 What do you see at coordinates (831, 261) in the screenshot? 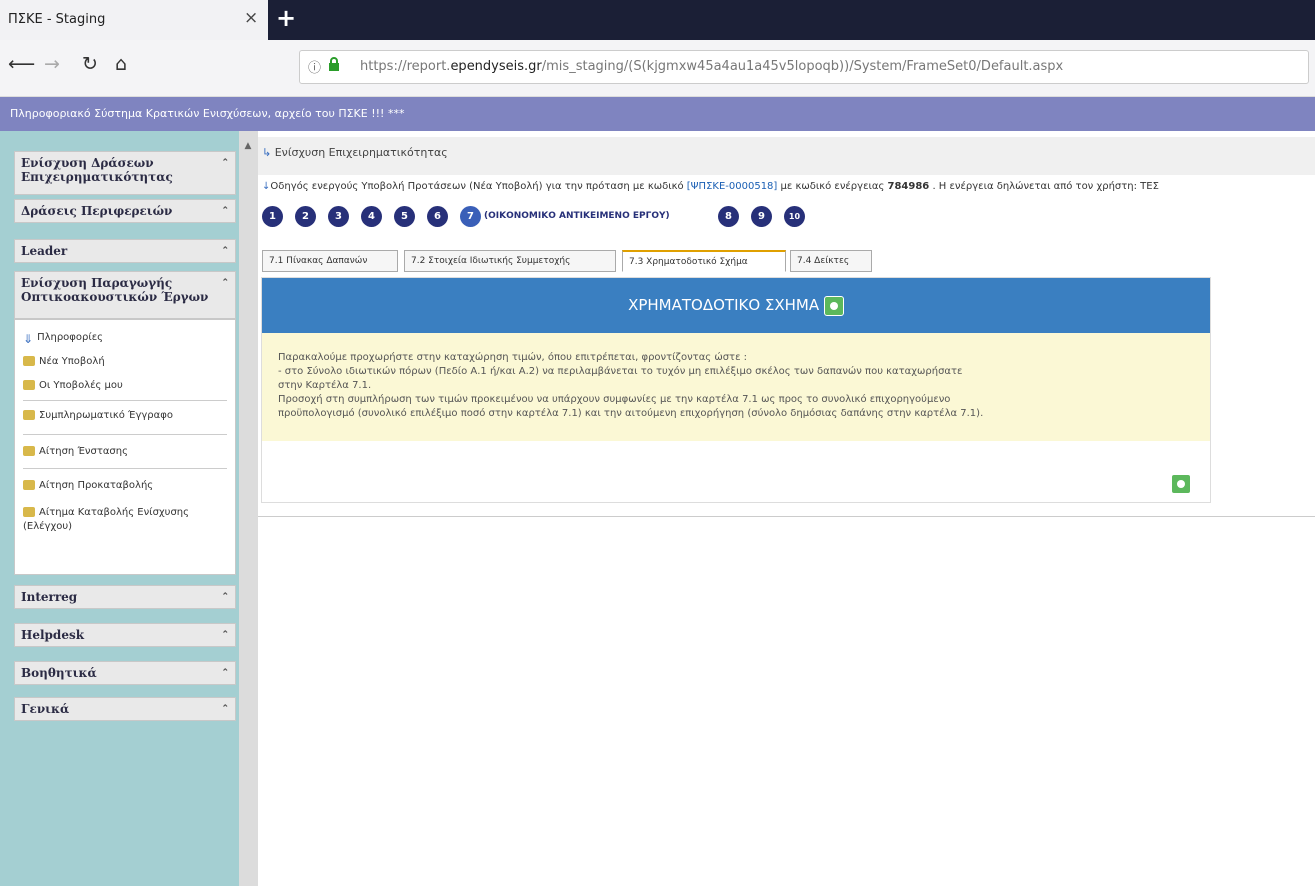
I see `tab-indicators: 7.4 Δείκτες` at bounding box center [831, 261].